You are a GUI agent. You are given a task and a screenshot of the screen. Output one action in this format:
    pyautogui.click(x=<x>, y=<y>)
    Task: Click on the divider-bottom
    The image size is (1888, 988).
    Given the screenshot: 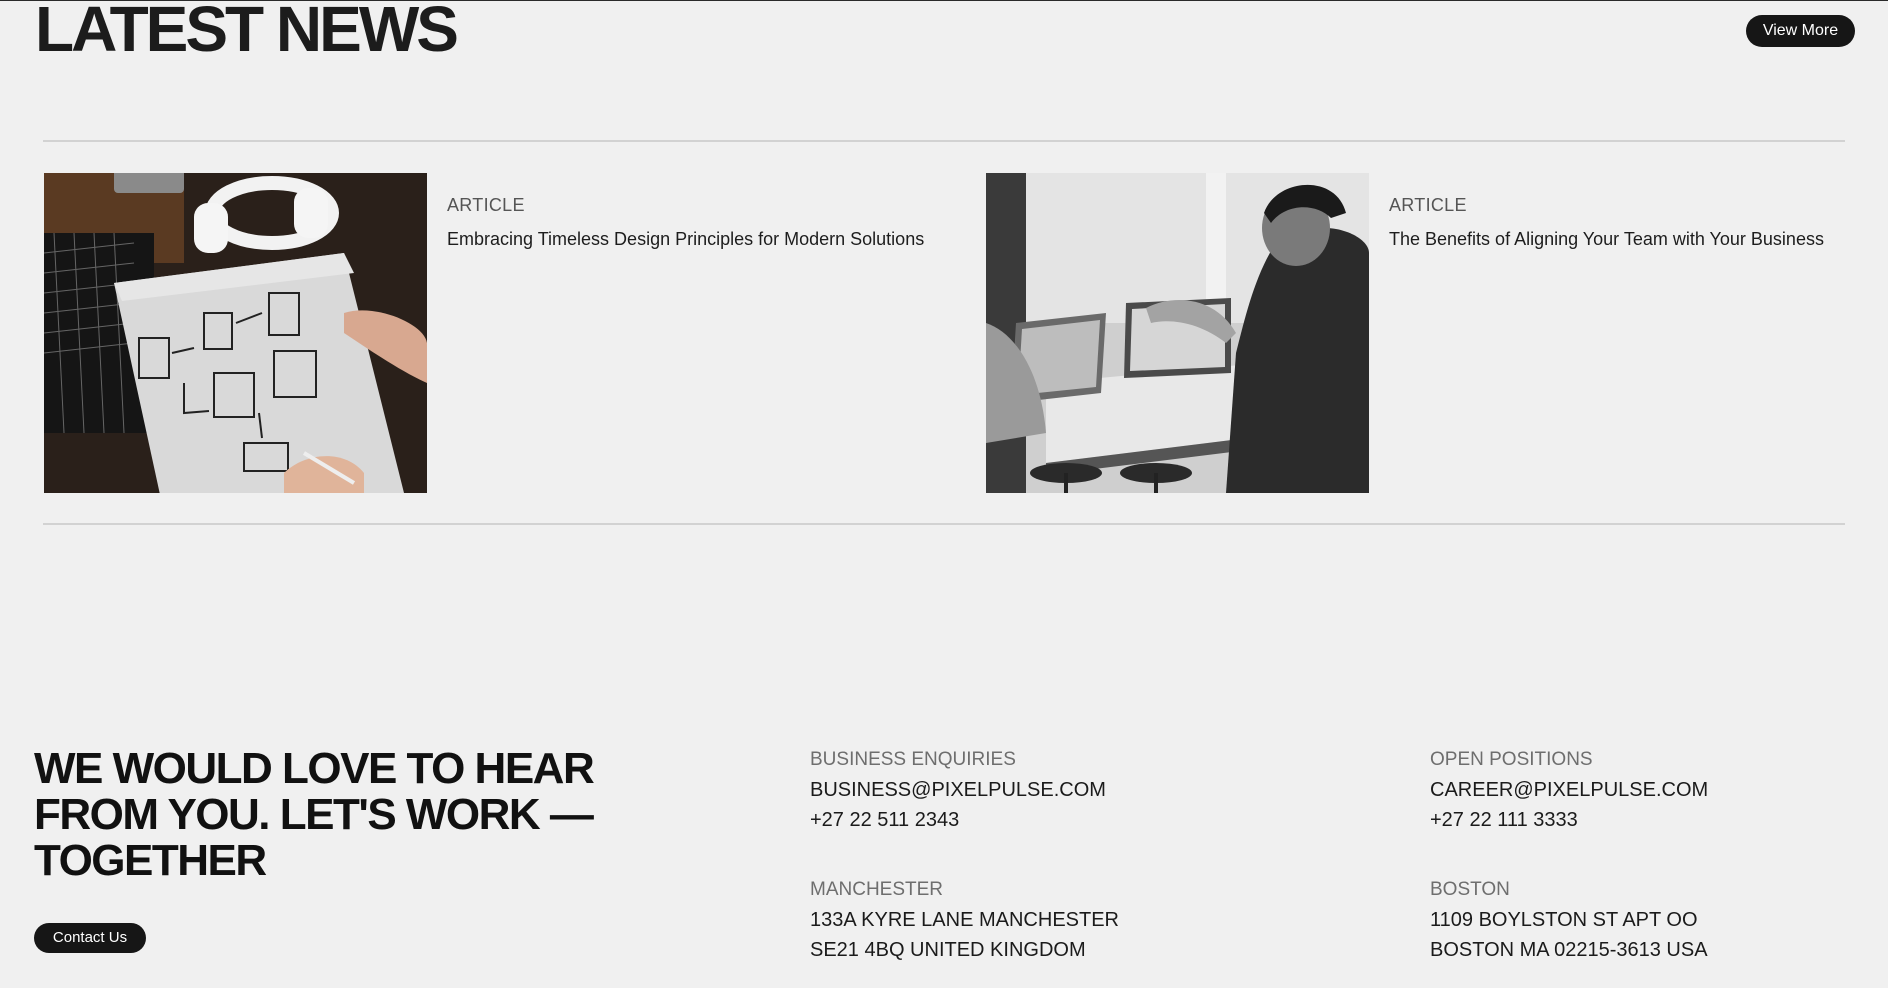 What is the action you would take?
    pyautogui.click(x=944, y=524)
    